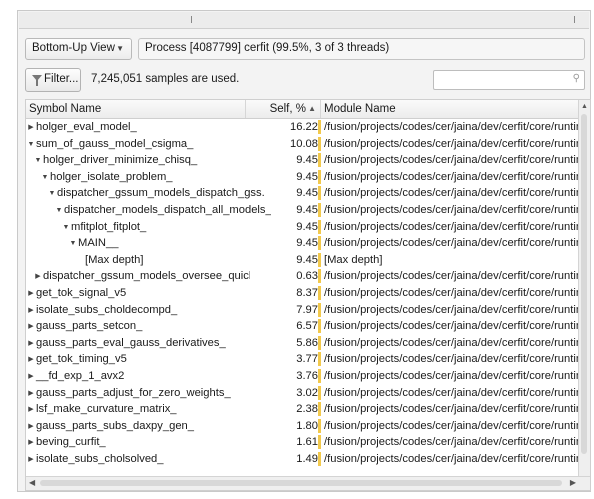 The width and height of the screenshot is (594, 499). What do you see at coordinates (283, 442) in the screenshot?
I see `self-percent-cell: 1.61` at bounding box center [283, 442].